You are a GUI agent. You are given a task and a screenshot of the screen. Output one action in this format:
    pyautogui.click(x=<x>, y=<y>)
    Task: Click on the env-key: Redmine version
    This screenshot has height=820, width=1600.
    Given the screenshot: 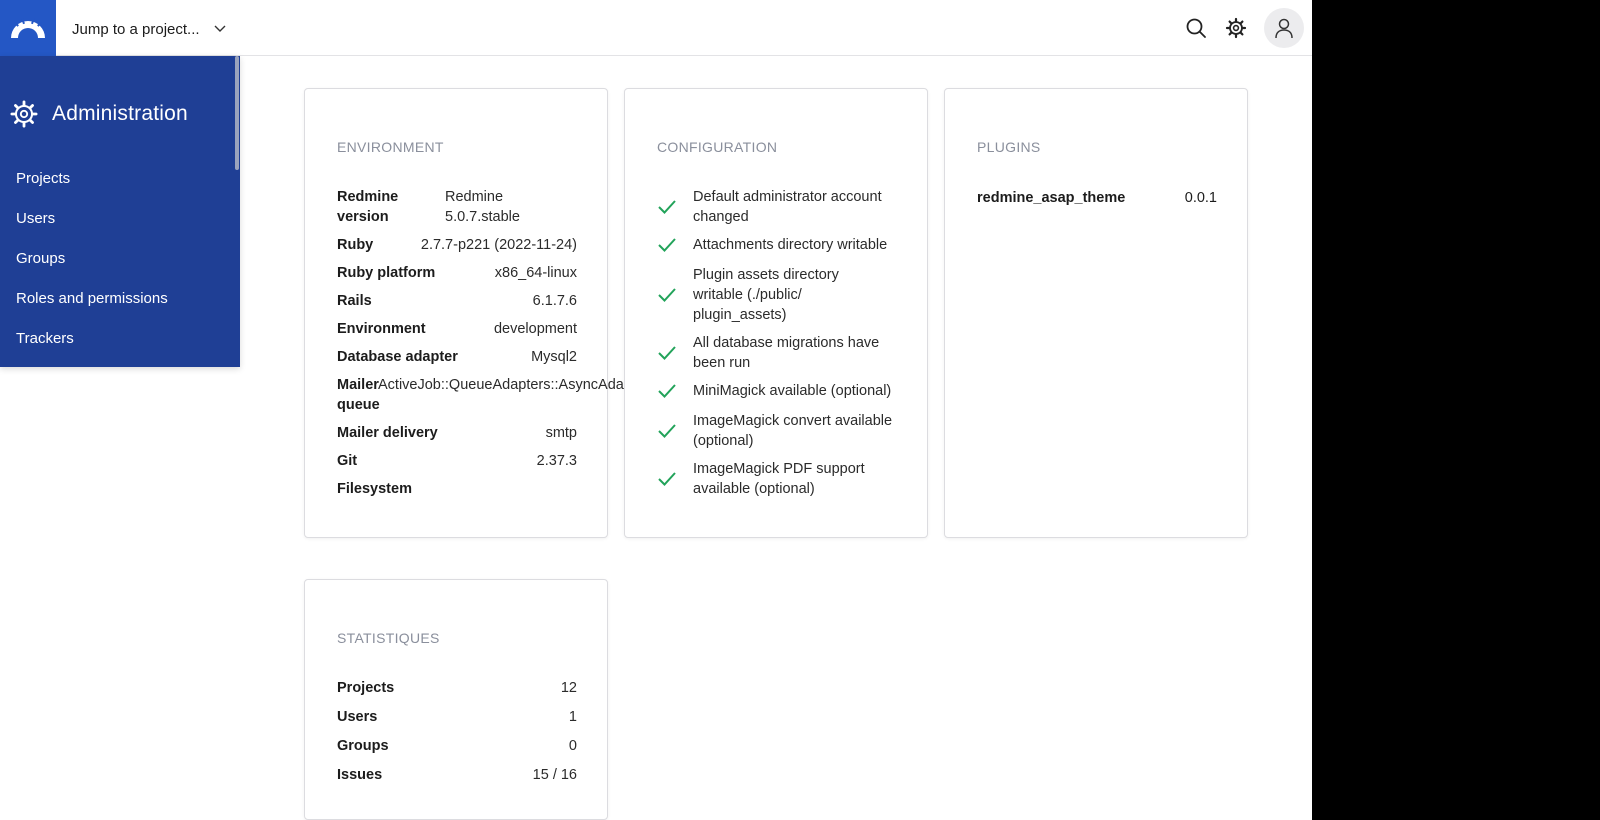 What is the action you would take?
    pyautogui.click(x=368, y=207)
    